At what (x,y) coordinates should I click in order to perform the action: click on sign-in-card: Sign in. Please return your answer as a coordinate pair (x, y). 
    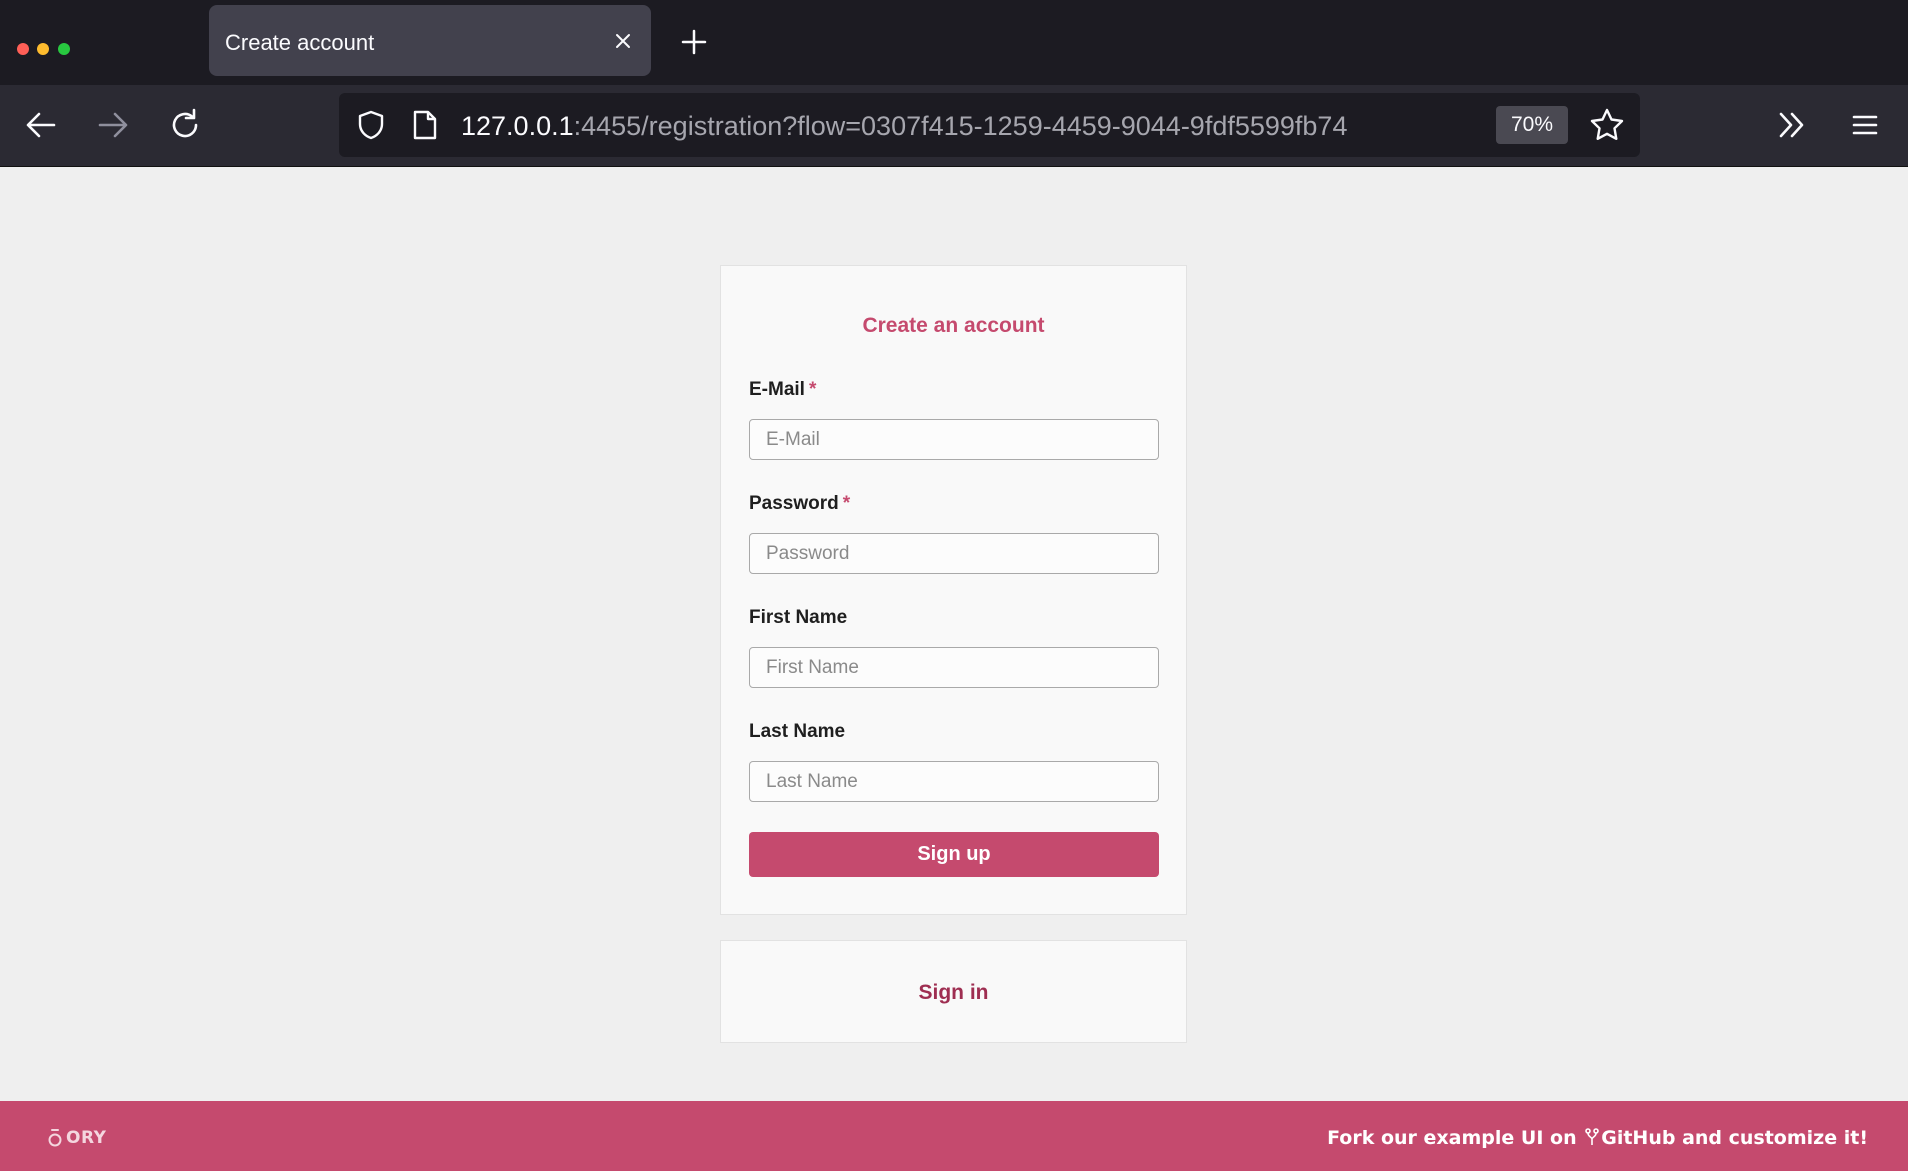
    Looking at the image, I should click on (953, 991).